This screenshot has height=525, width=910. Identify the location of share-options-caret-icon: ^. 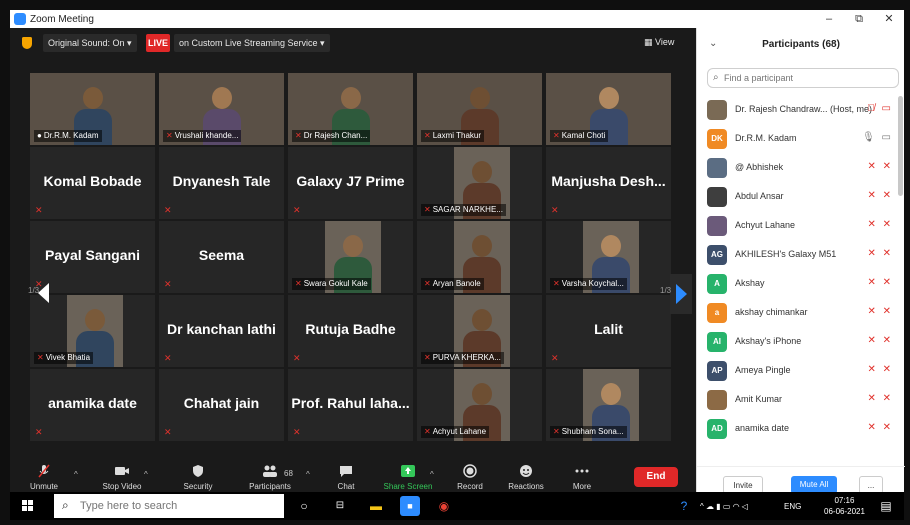
(432, 474).